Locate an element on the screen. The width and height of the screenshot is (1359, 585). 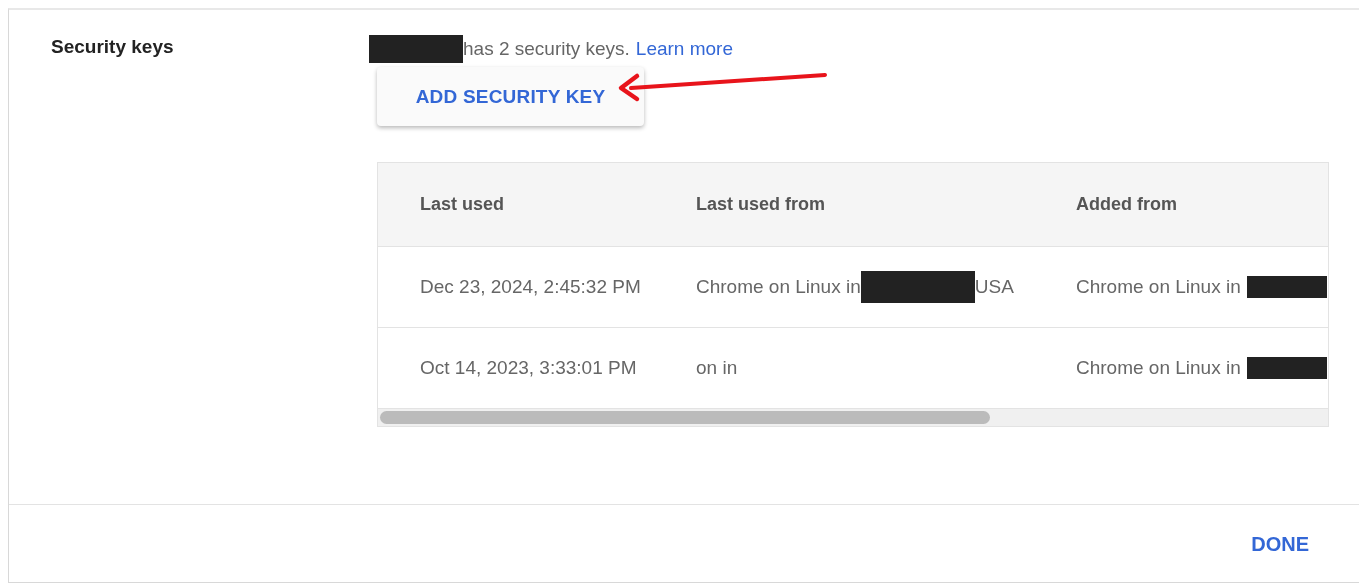
scrollbar is located at coordinates (853, 417).